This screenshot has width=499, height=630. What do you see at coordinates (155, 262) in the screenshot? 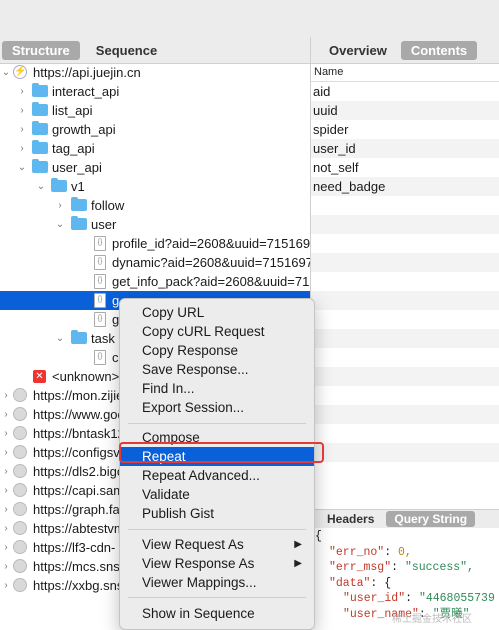
I see `tree-row-request: {} dynamic?aid=2608&uuid=7151697` at bounding box center [155, 262].